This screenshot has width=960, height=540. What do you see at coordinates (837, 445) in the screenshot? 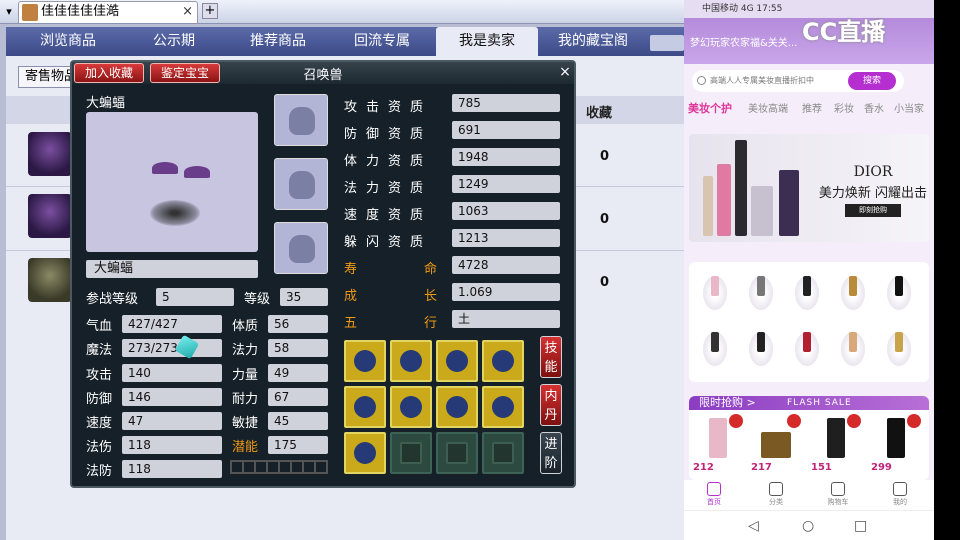
I see `flash-product: 151` at bounding box center [837, 445].